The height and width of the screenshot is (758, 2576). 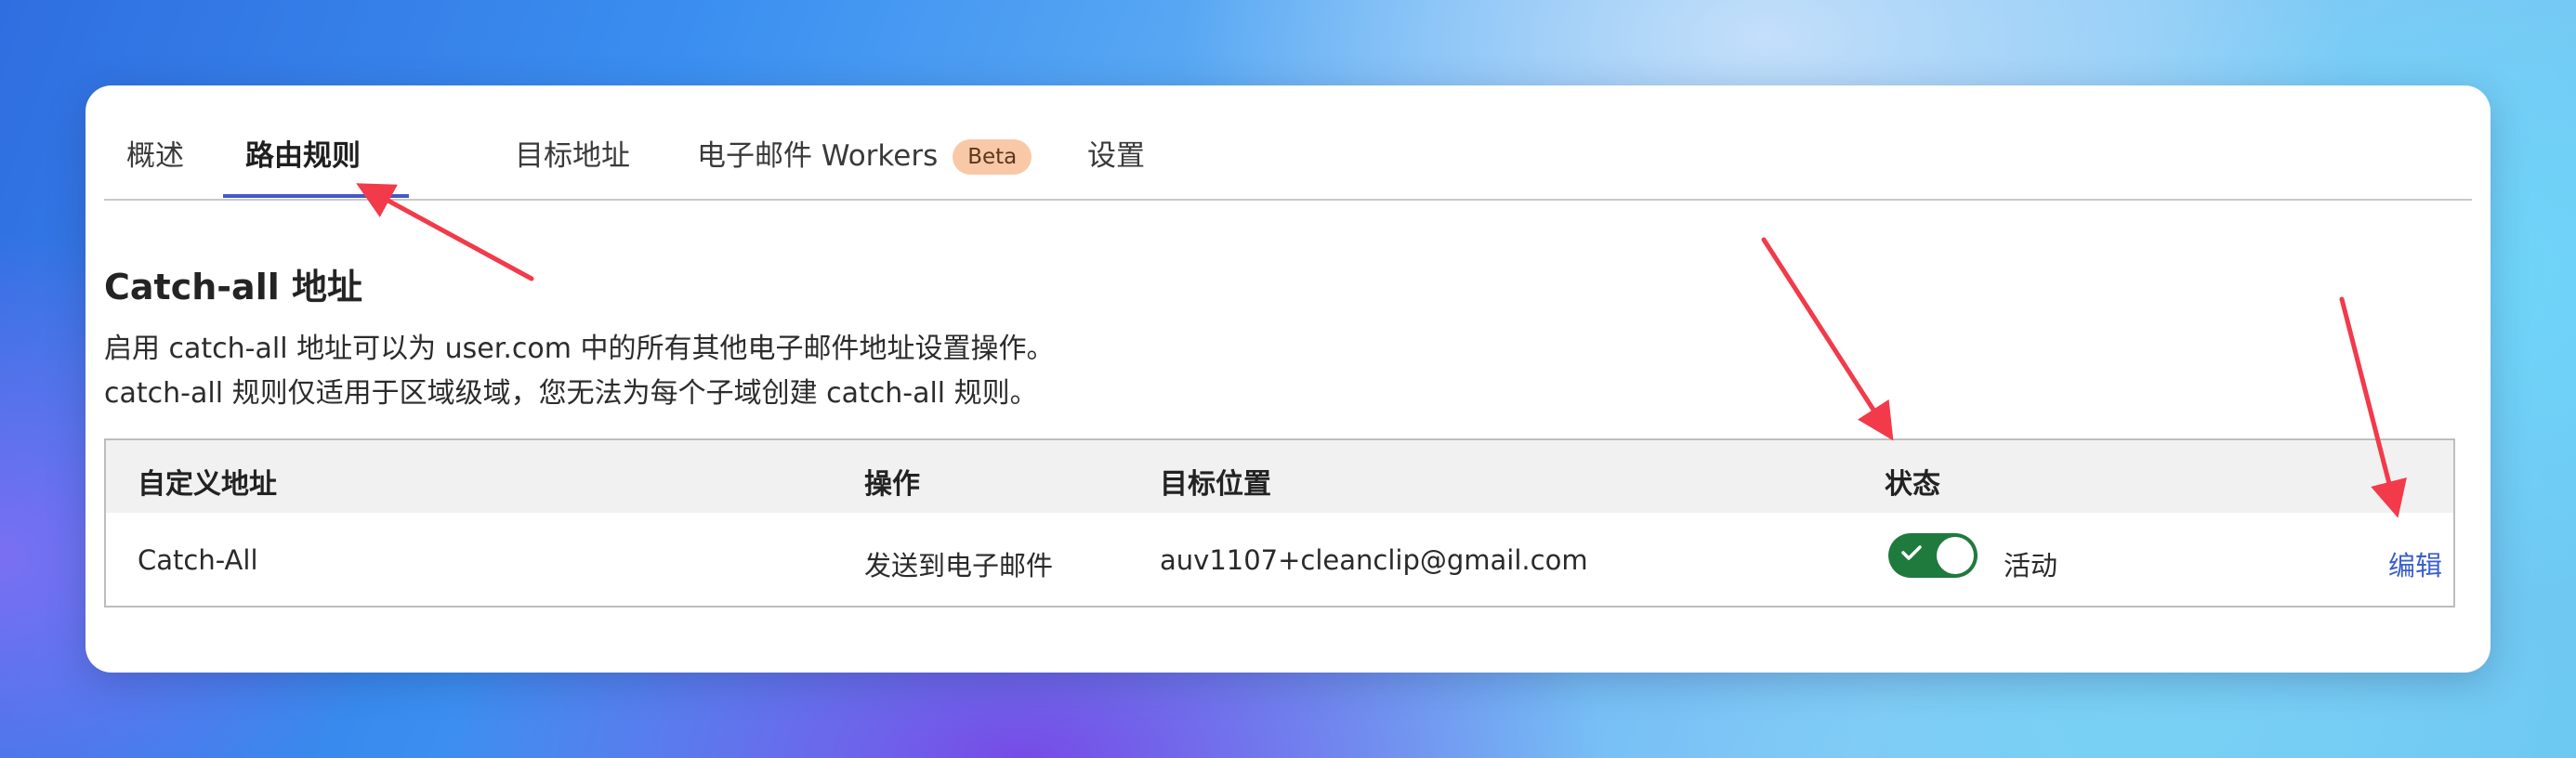 What do you see at coordinates (959, 566) in the screenshot?
I see `cell-action: 发送到电子邮件` at bounding box center [959, 566].